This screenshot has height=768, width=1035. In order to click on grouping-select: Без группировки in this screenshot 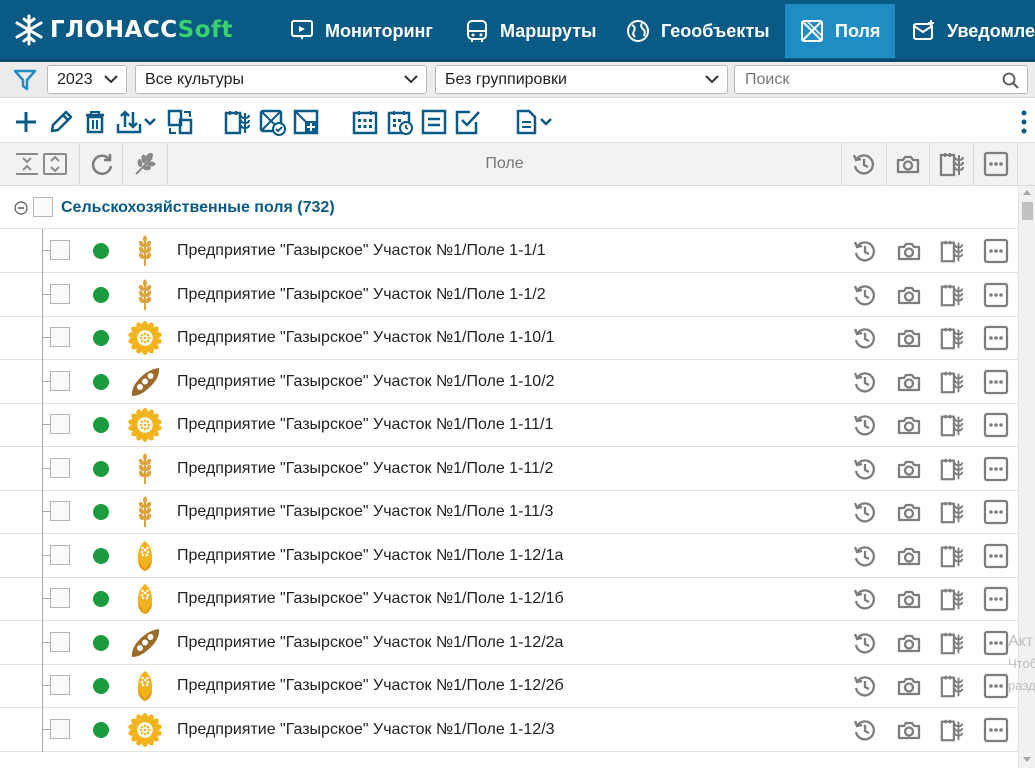, I will do `click(581, 79)`.